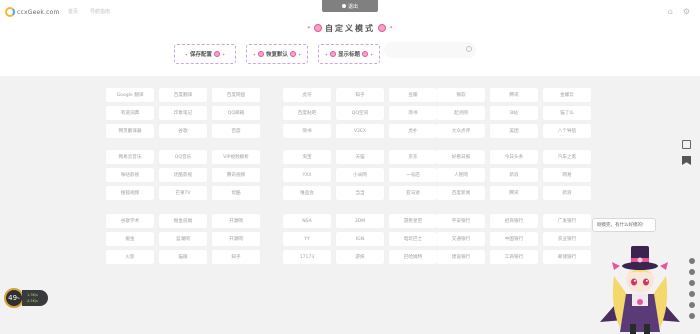  Describe the element at coordinates (183, 239) in the screenshot. I see `link-tile: 蓝湖网` at that location.